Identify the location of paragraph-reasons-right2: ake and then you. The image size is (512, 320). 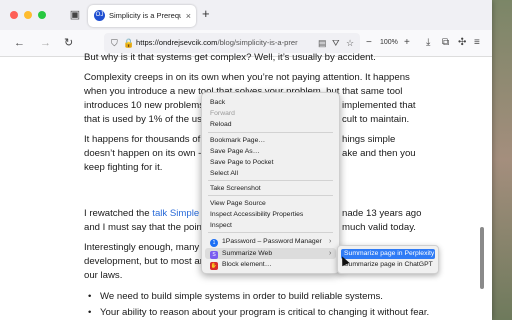
(379, 153).